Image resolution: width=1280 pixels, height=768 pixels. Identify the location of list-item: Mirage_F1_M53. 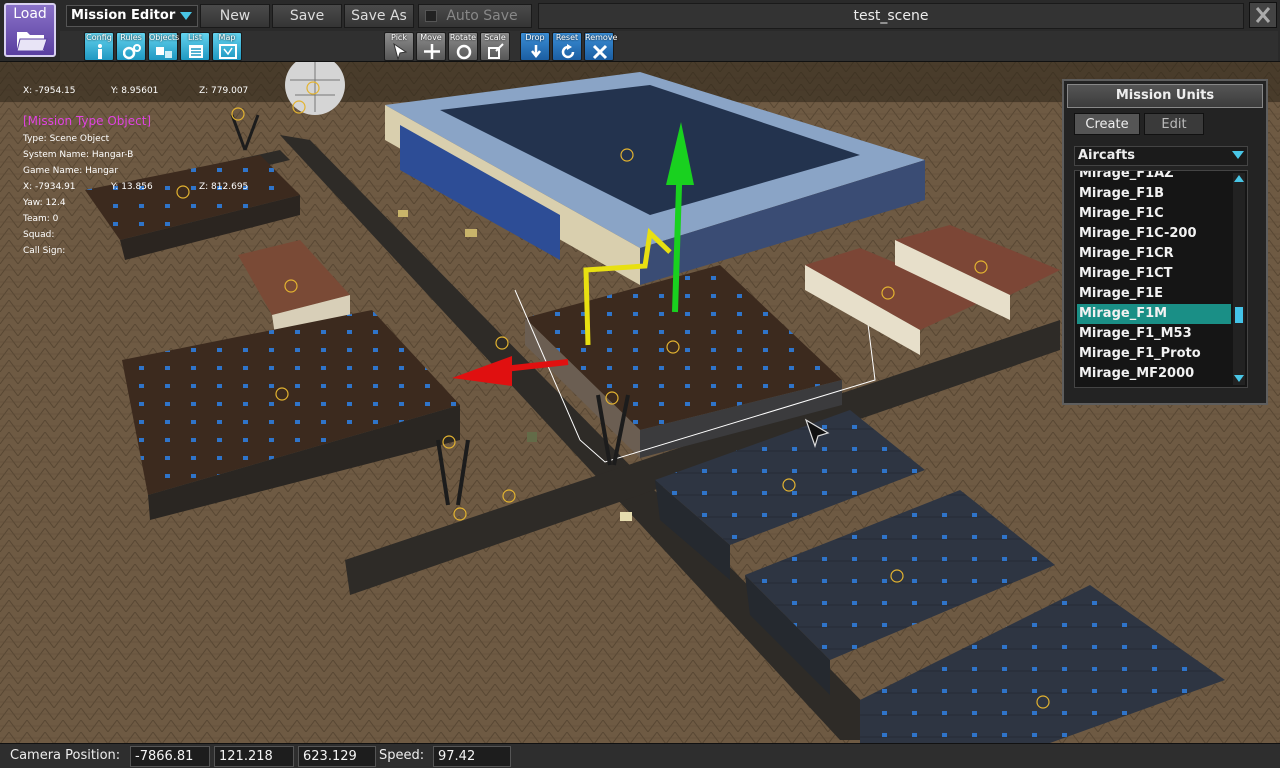
(1154, 334).